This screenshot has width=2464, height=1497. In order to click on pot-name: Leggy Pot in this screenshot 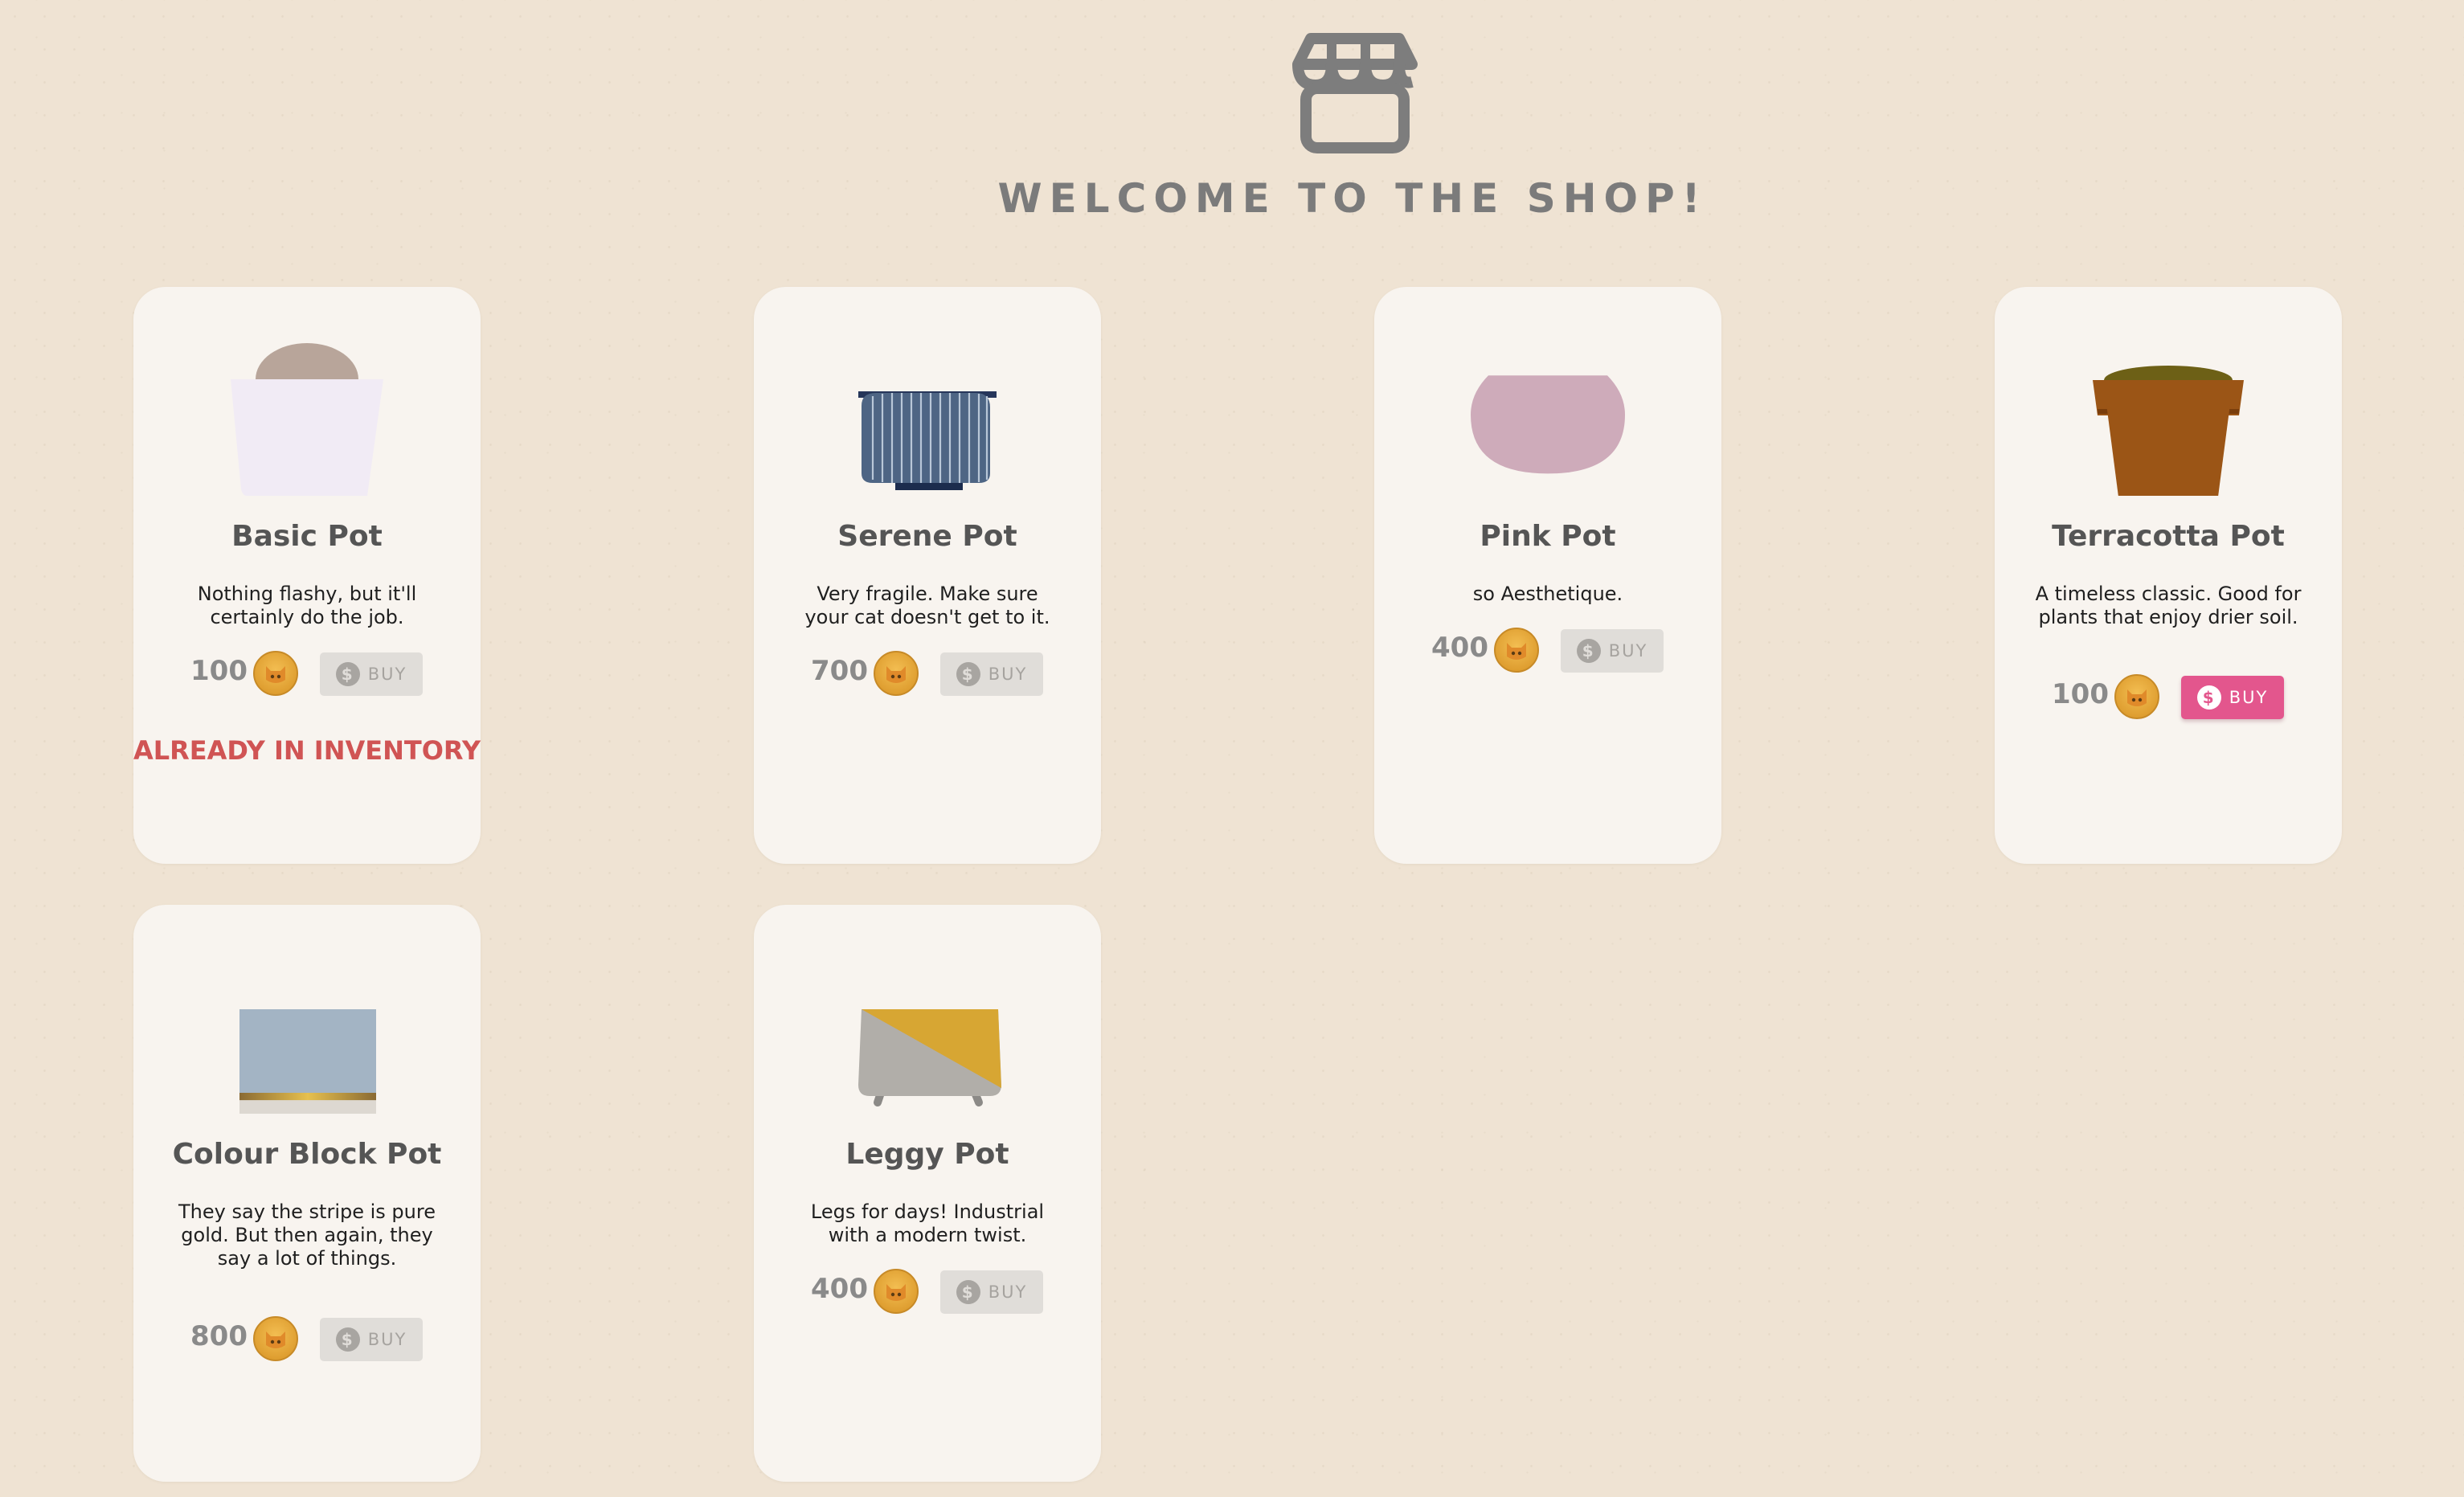, I will do `click(927, 1154)`.